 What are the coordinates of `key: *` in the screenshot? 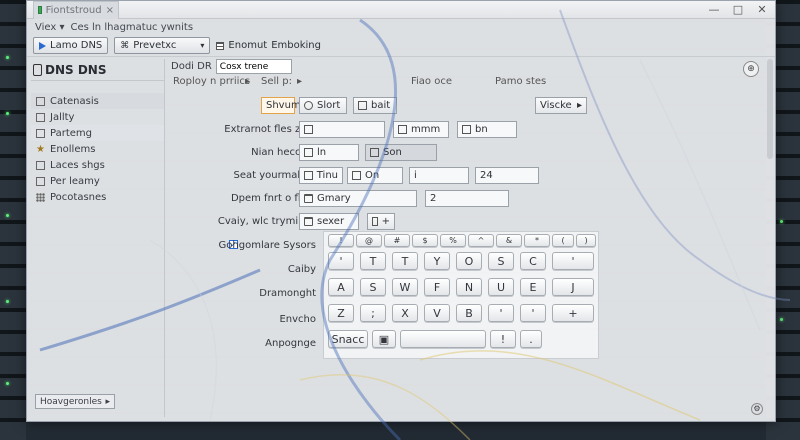 It's located at (537, 240).